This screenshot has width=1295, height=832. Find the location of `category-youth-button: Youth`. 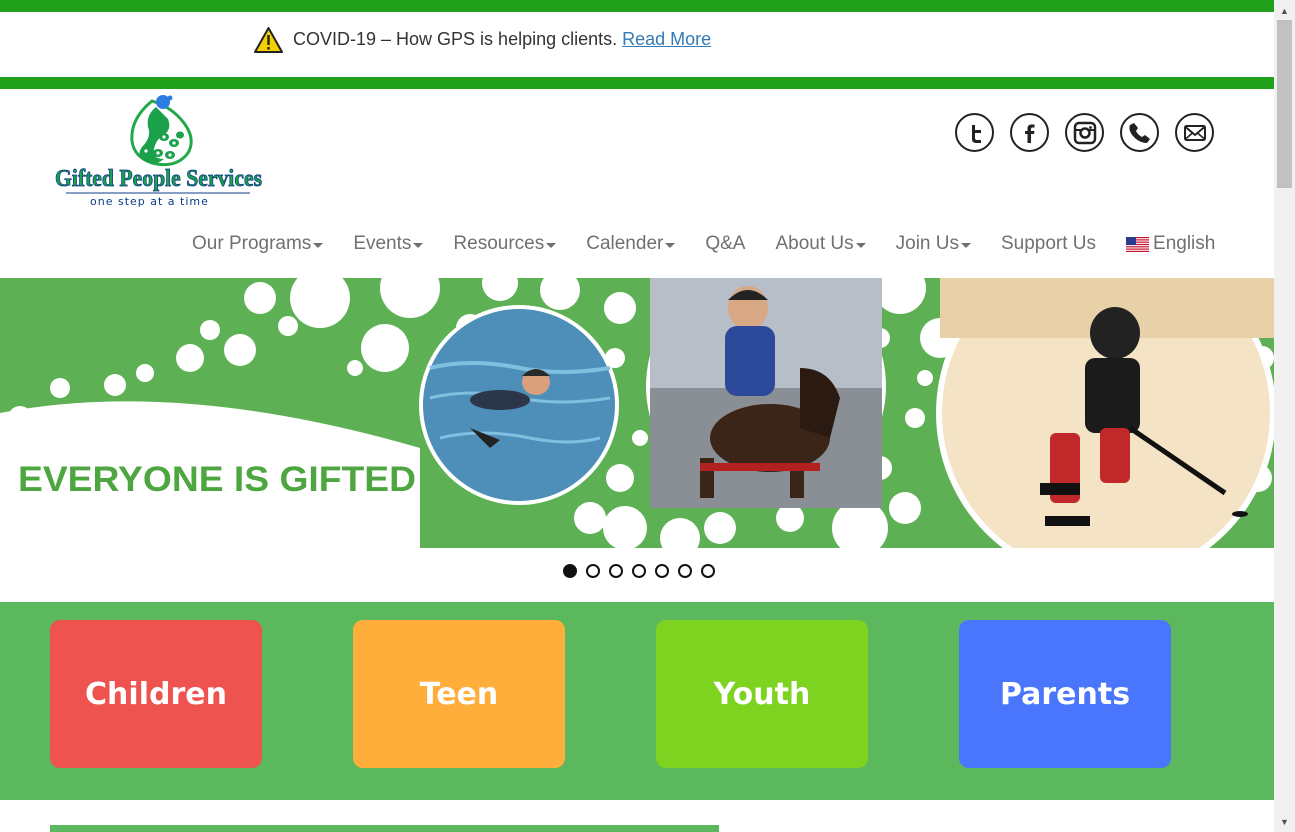

category-youth-button: Youth is located at coordinates (762, 694).